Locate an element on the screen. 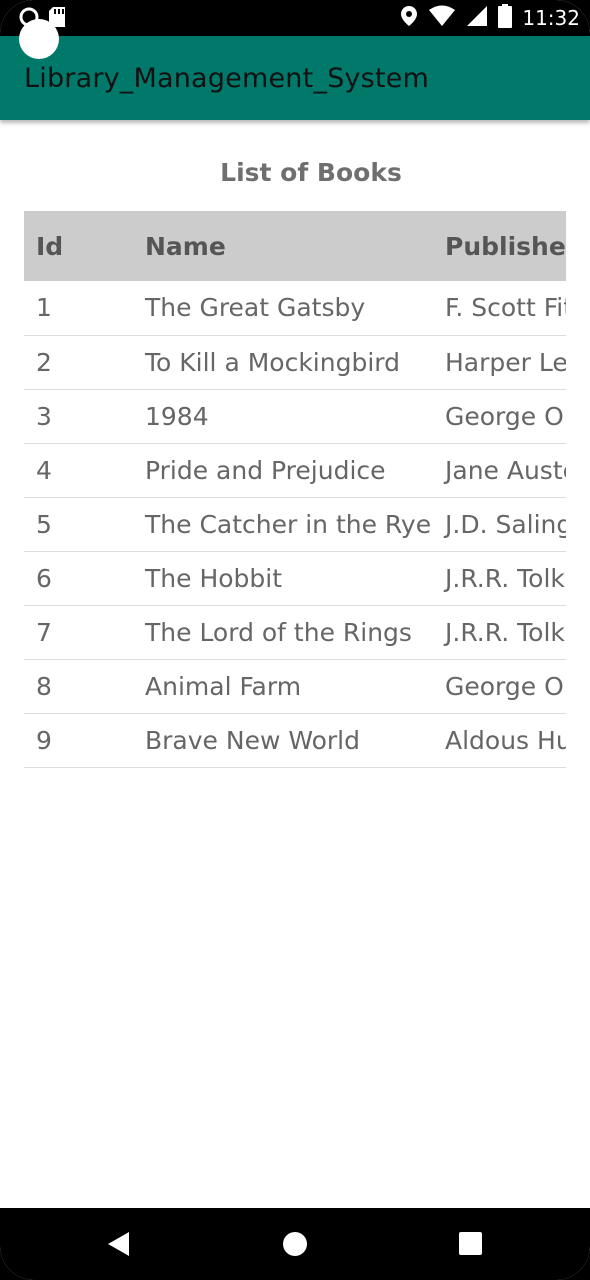 This screenshot has height=1280, width=590. cell-publisher: Aldous Huxley is located at coordinates (505, 740).